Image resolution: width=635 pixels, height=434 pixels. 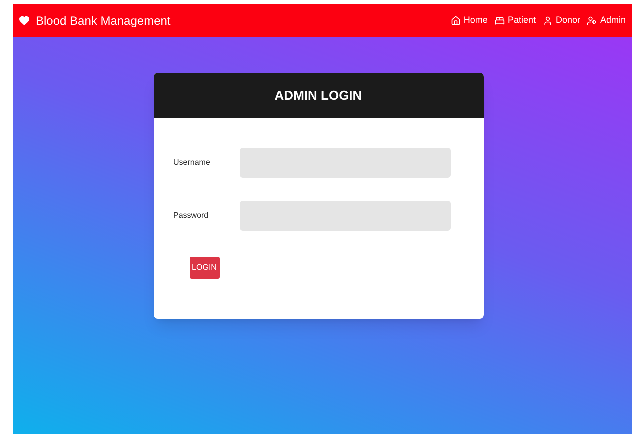 I want to click on login-button: LOGIN, so click(x=205, y=268).